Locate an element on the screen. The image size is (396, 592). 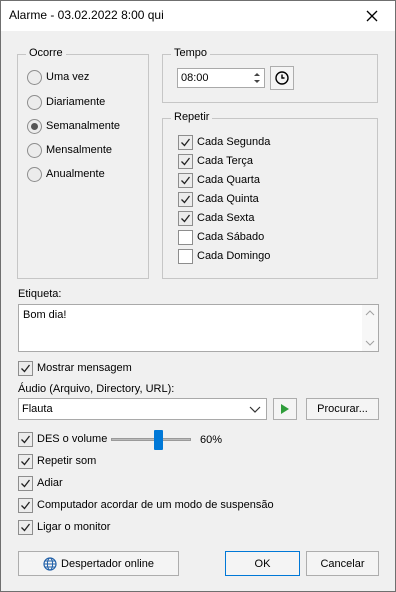
clock-icon is located at coordinates (282, 78).